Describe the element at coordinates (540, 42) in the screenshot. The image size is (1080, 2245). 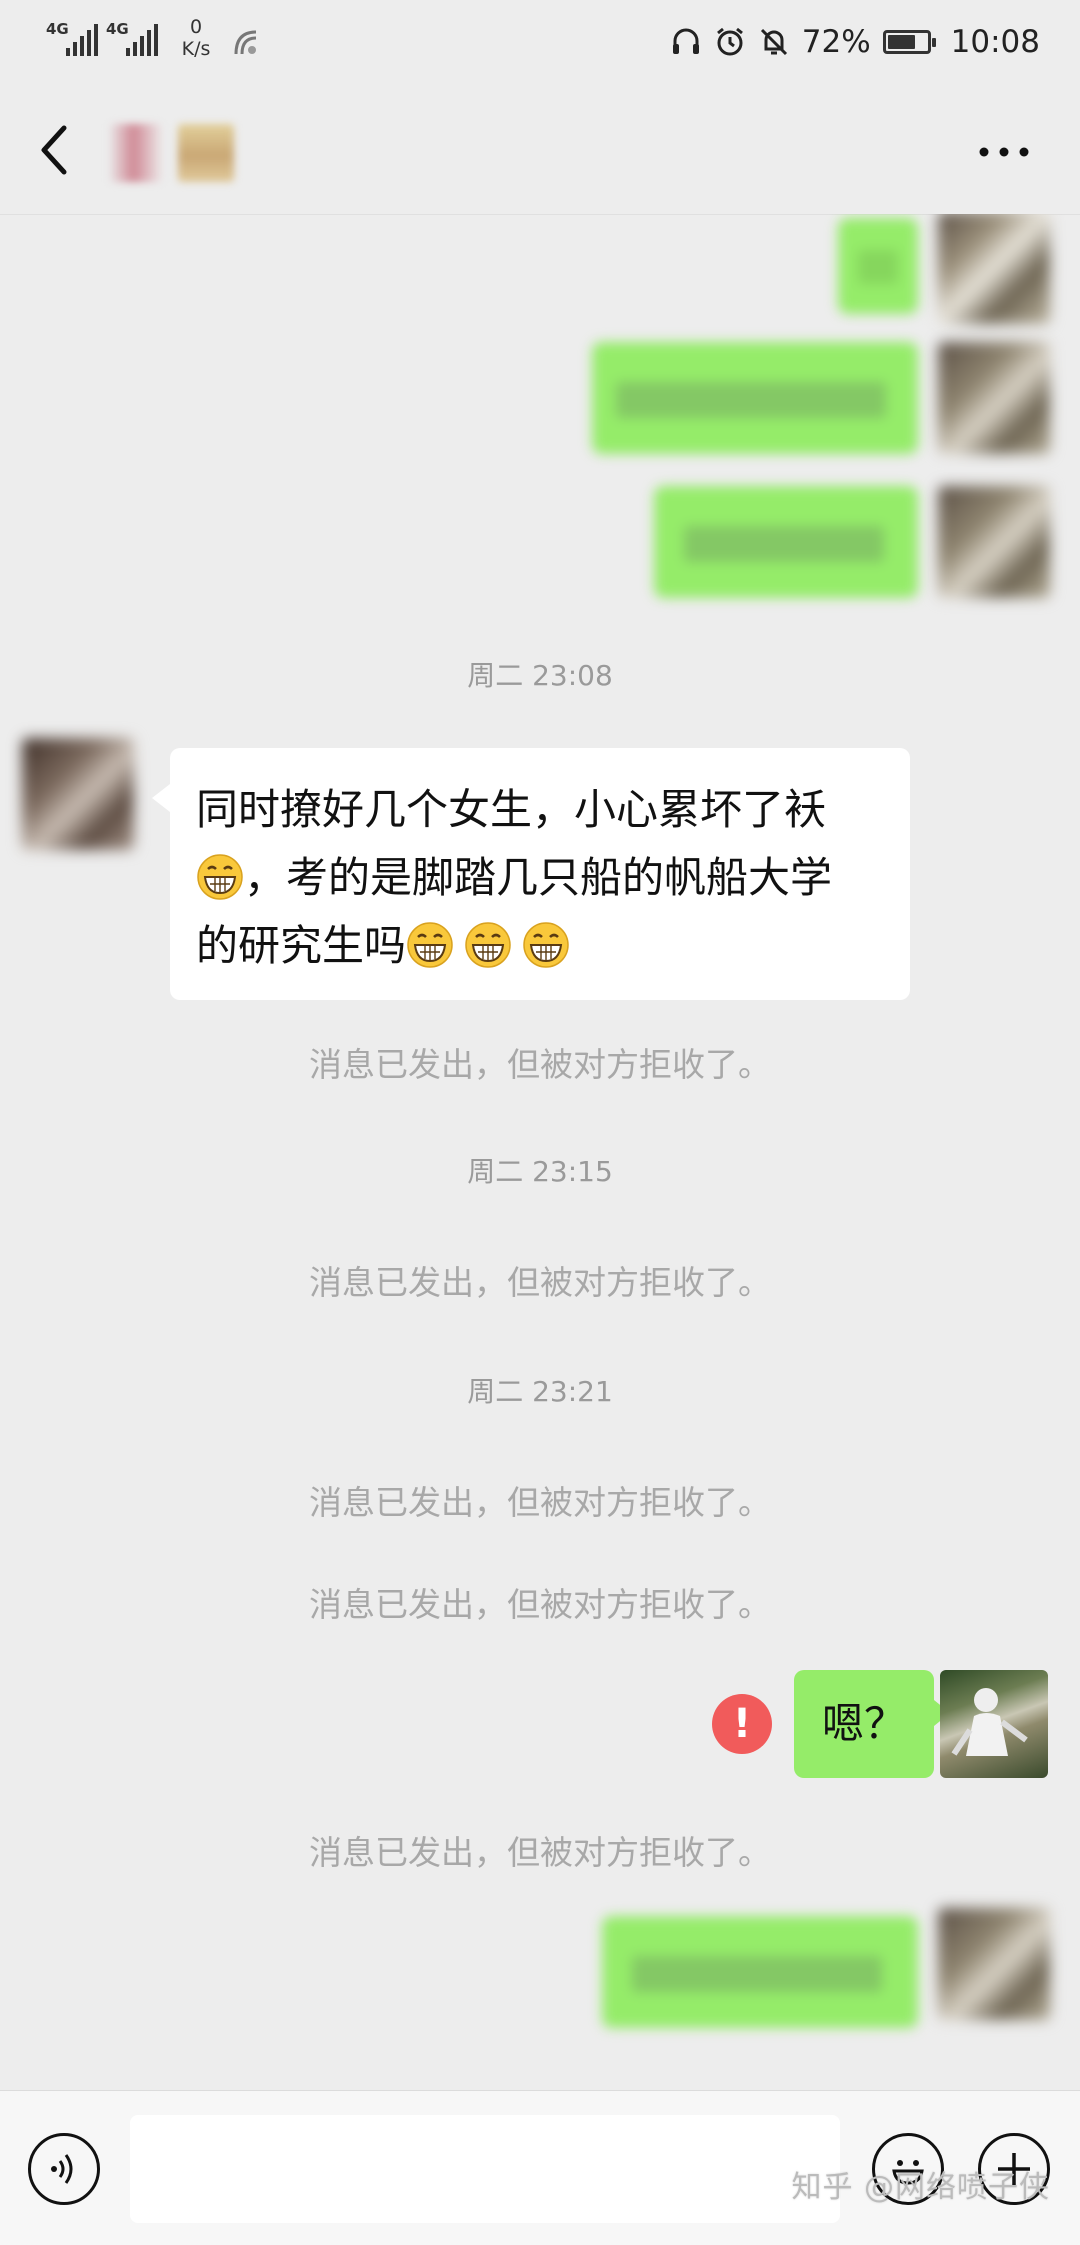
I see `status-bar: 4G 4G 0 K/s 72% 10:08` at that location.